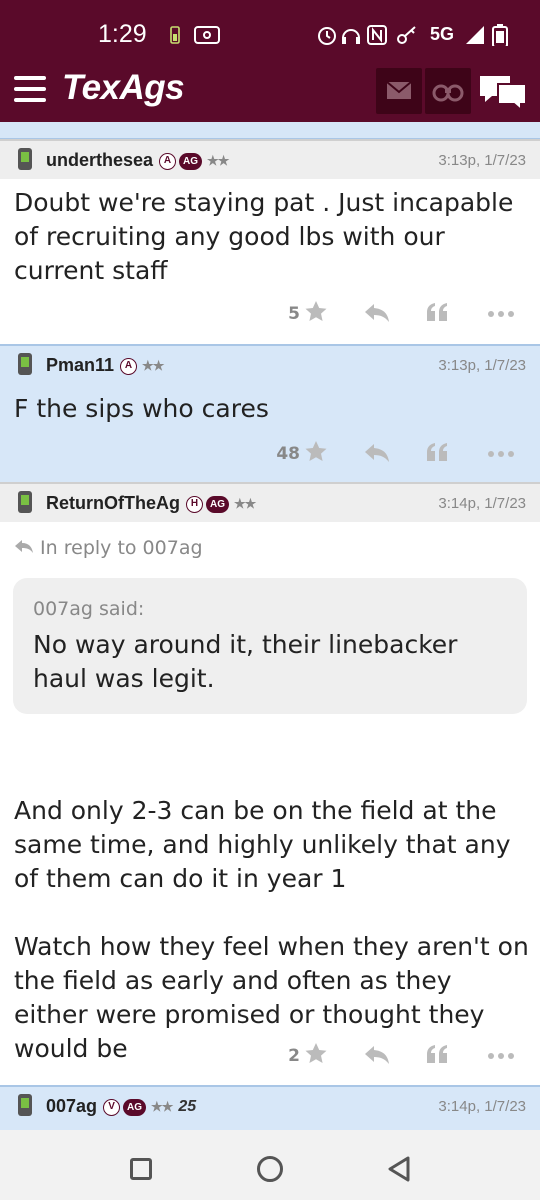 This screenshot has width=540, height=1200. Describe the element at coordinates (112, 1107) in the screenshot. I see `rank-badge: V` at that location.